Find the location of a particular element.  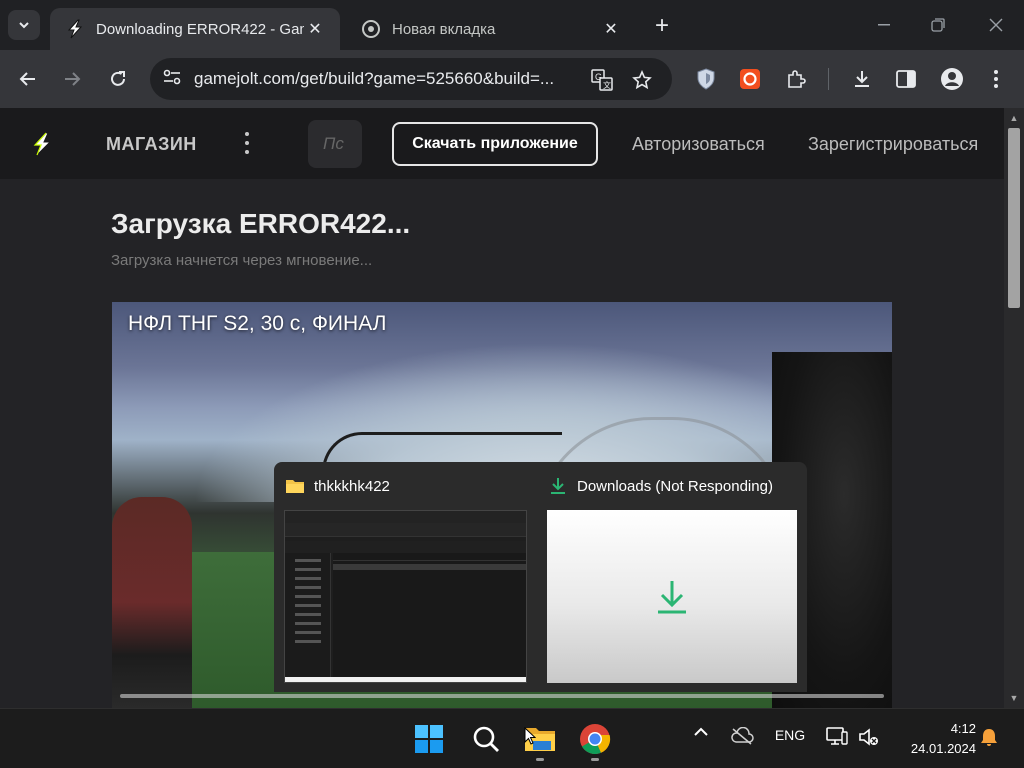

record-extension-button is located at coordinates (750, 79).